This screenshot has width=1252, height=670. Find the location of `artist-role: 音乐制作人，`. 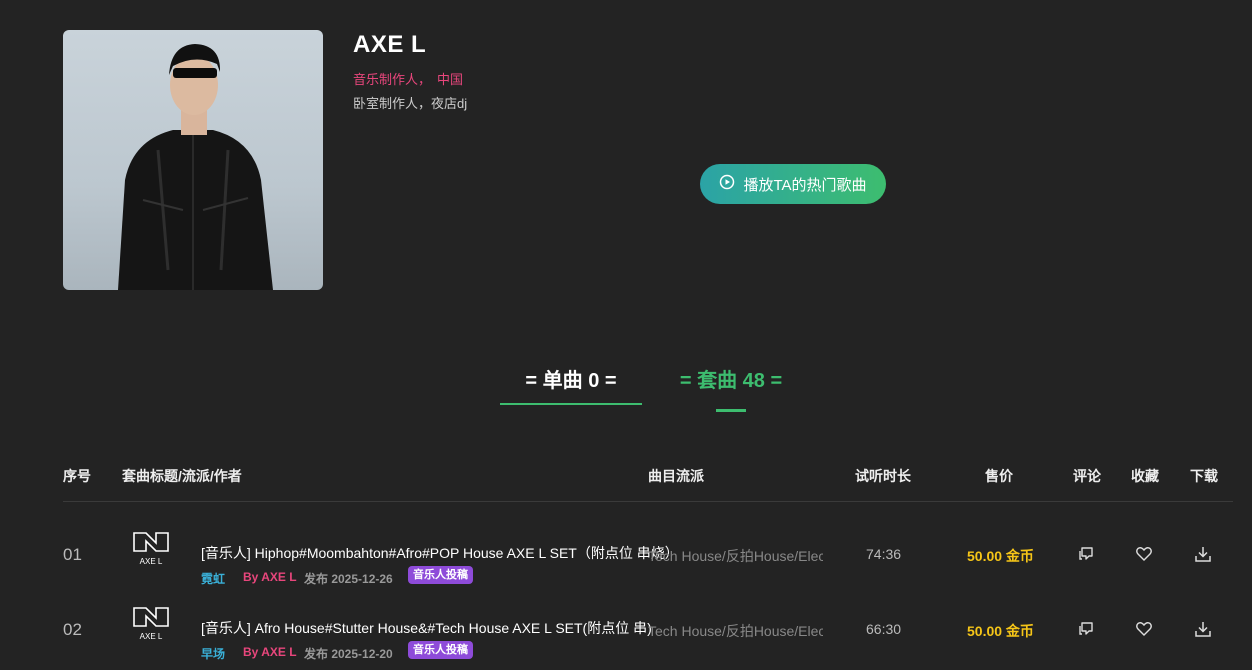

artist-role: 音乐制作人， is located at coordinates (392, 79).